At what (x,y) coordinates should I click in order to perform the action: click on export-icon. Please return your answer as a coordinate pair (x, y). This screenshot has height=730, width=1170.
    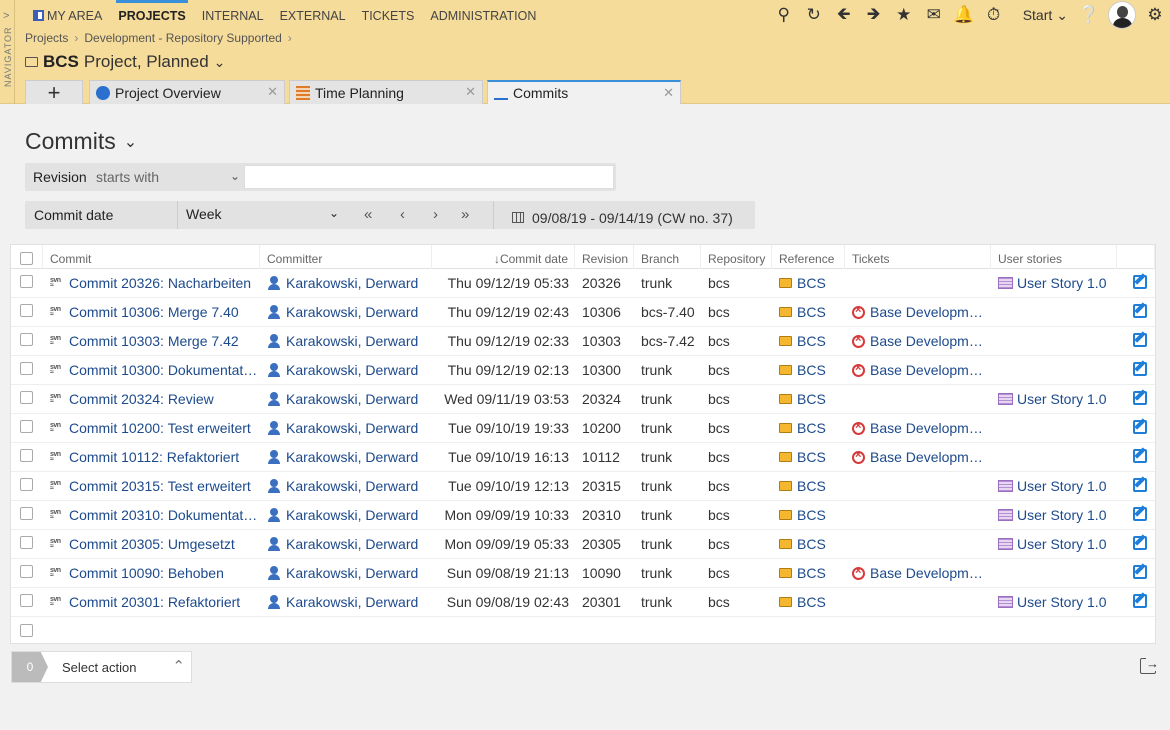
    Looking at the image, I should click on (1149, 665).